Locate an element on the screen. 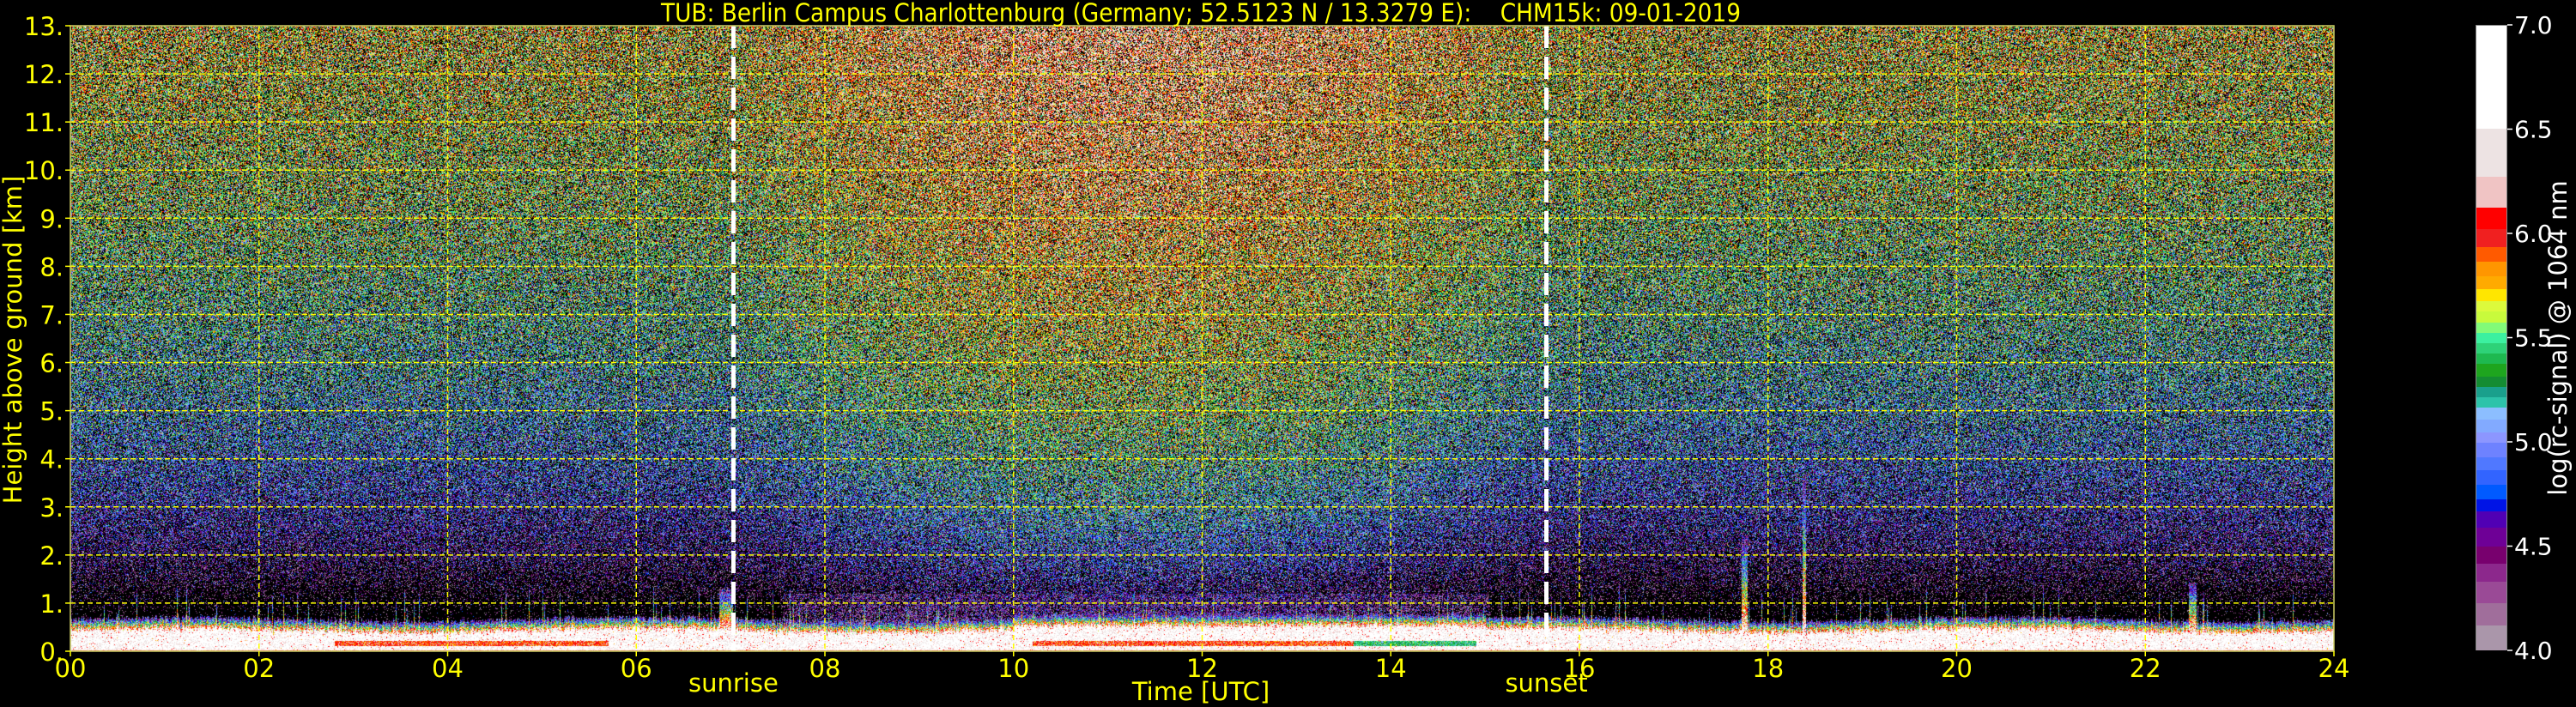 The width and height of the screenshot is (2576, 707). y-axis: 0. 1. 2. 3. 4. 5. 6. 7. 8. 9. 10. 11. 12. 13. is located at coordinates (47, 339).